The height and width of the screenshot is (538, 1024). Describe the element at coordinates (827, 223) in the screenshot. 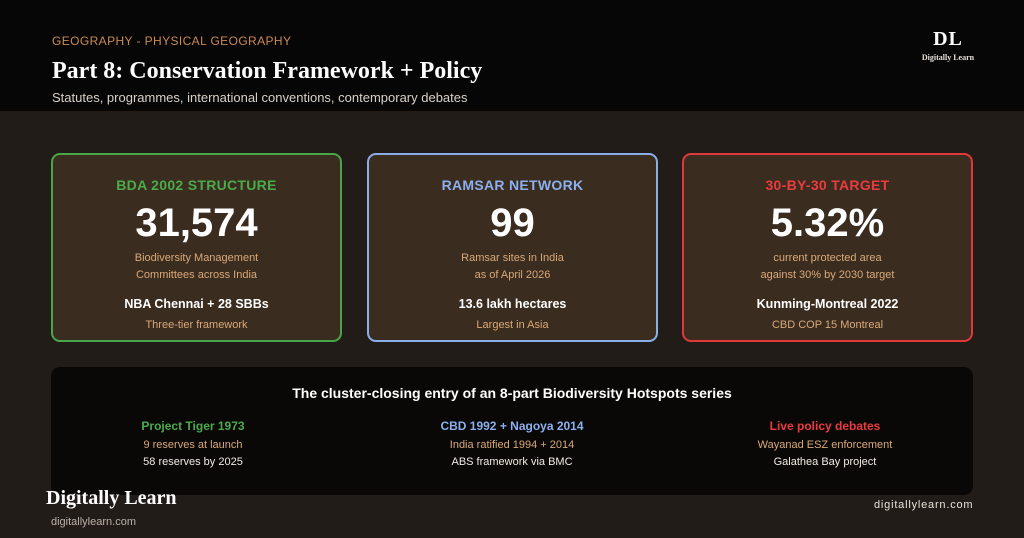

I see `card-value: 5.32%` at that location.